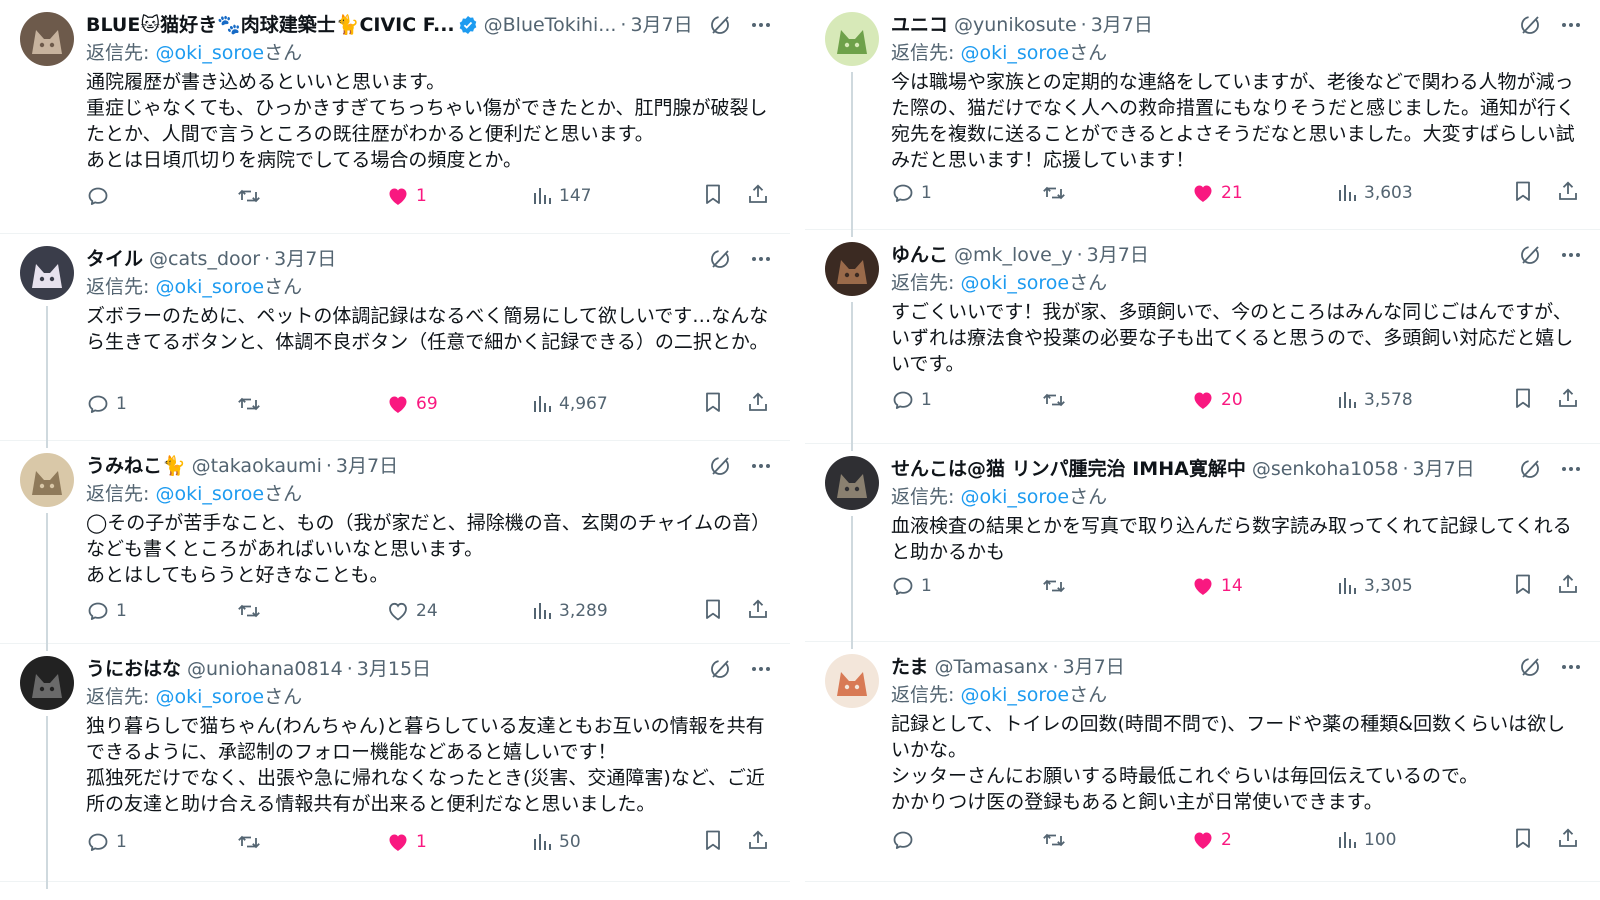 The image size is (1600, 900). I want to click on like-button: 24, so click(458, 611).